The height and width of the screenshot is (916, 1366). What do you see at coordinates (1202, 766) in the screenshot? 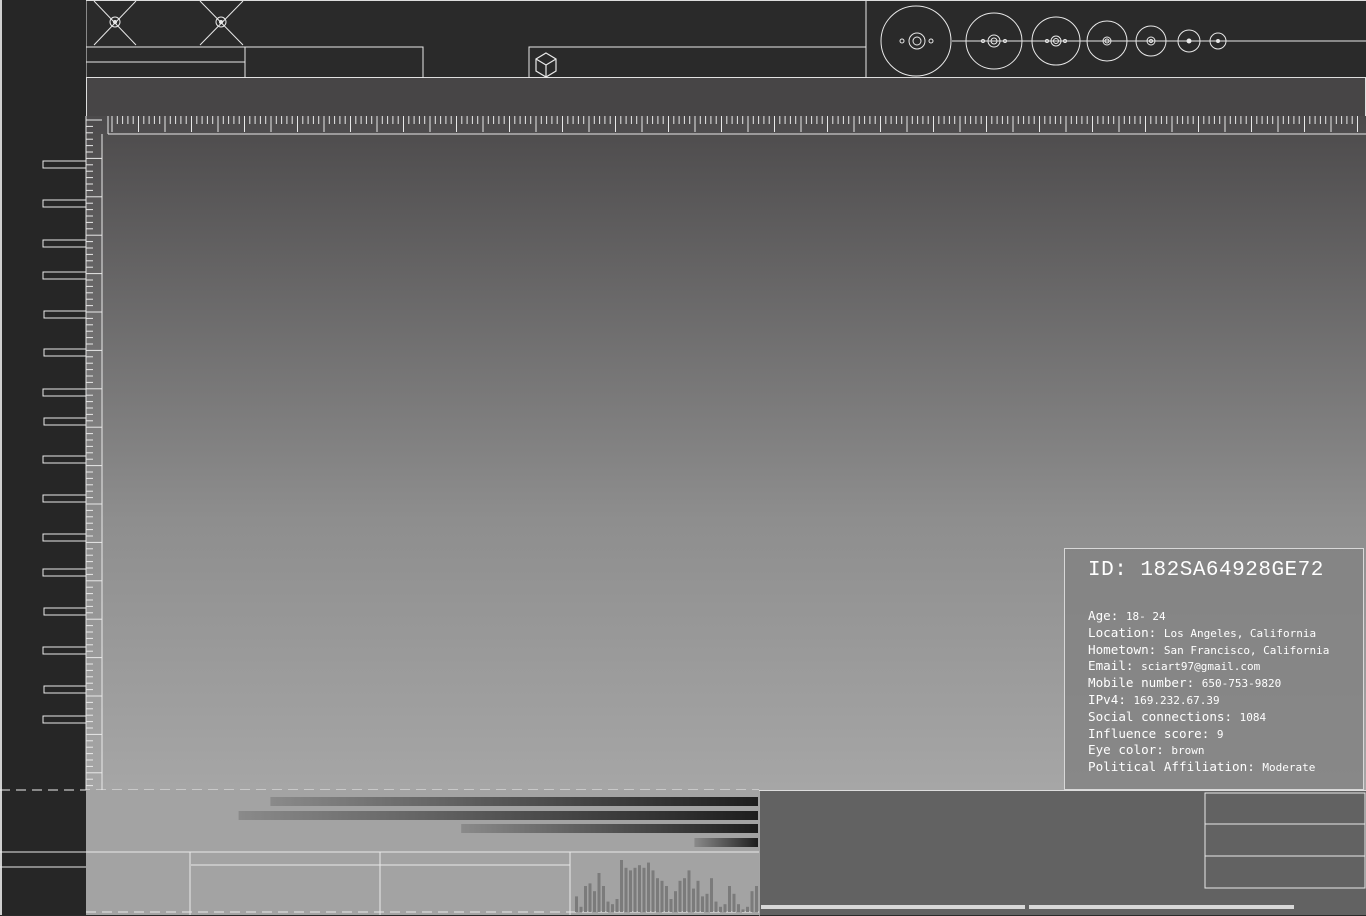
I see `profile-field: Political Affiliation: Moderate` at bounding box center [1202, 766].